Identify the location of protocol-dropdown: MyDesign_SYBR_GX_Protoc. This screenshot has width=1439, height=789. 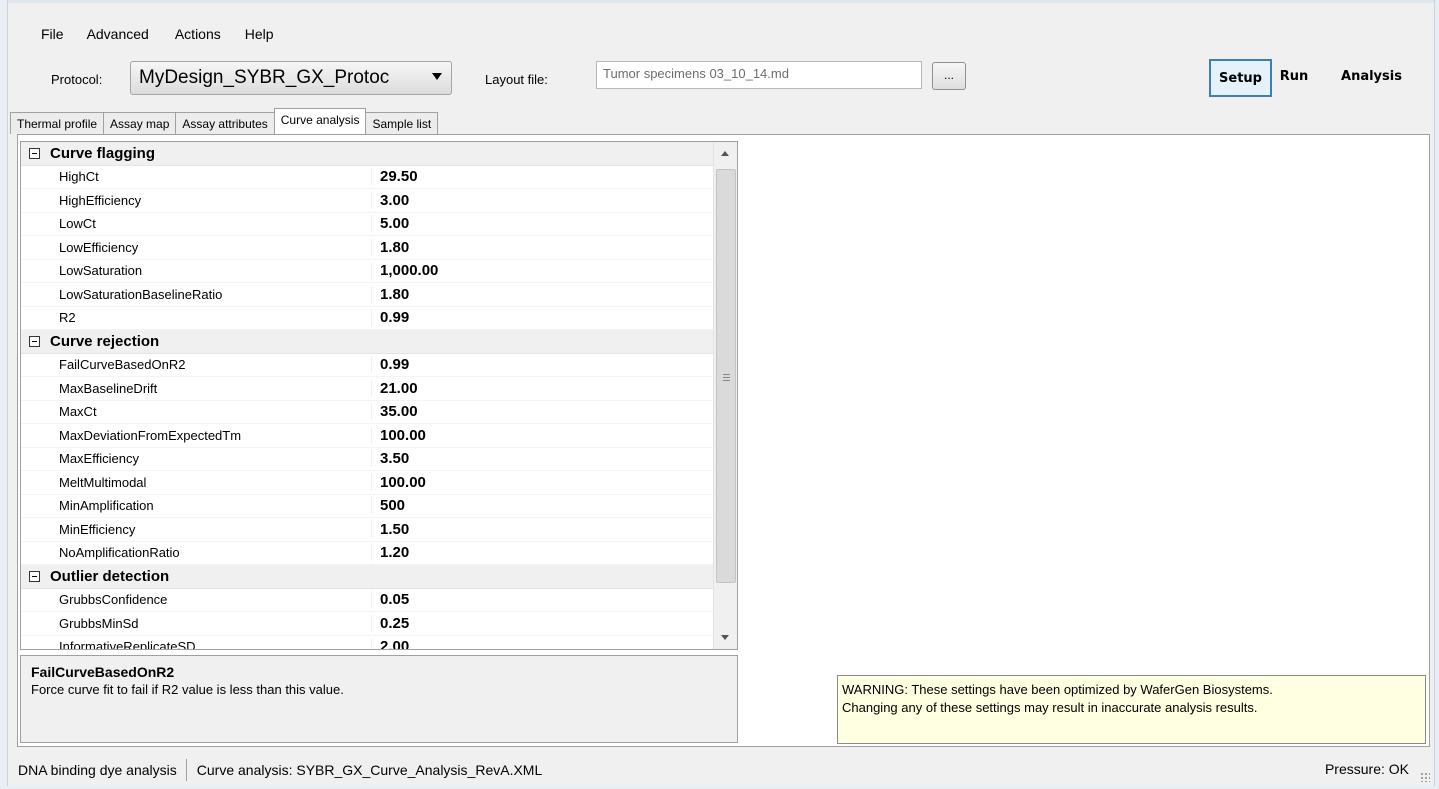
(291, 78).